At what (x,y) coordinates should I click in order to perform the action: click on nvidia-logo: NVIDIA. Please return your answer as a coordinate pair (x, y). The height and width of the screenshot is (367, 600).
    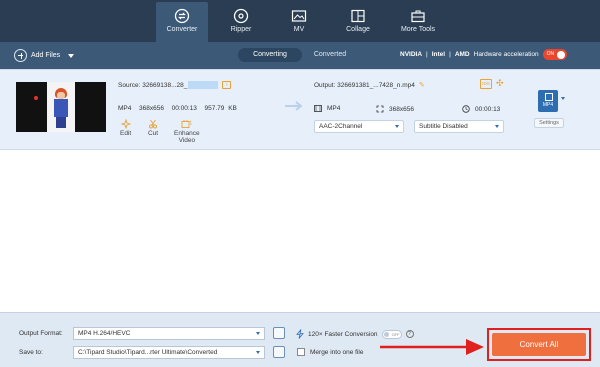
    Looking at the image, I should click on (411, 54).